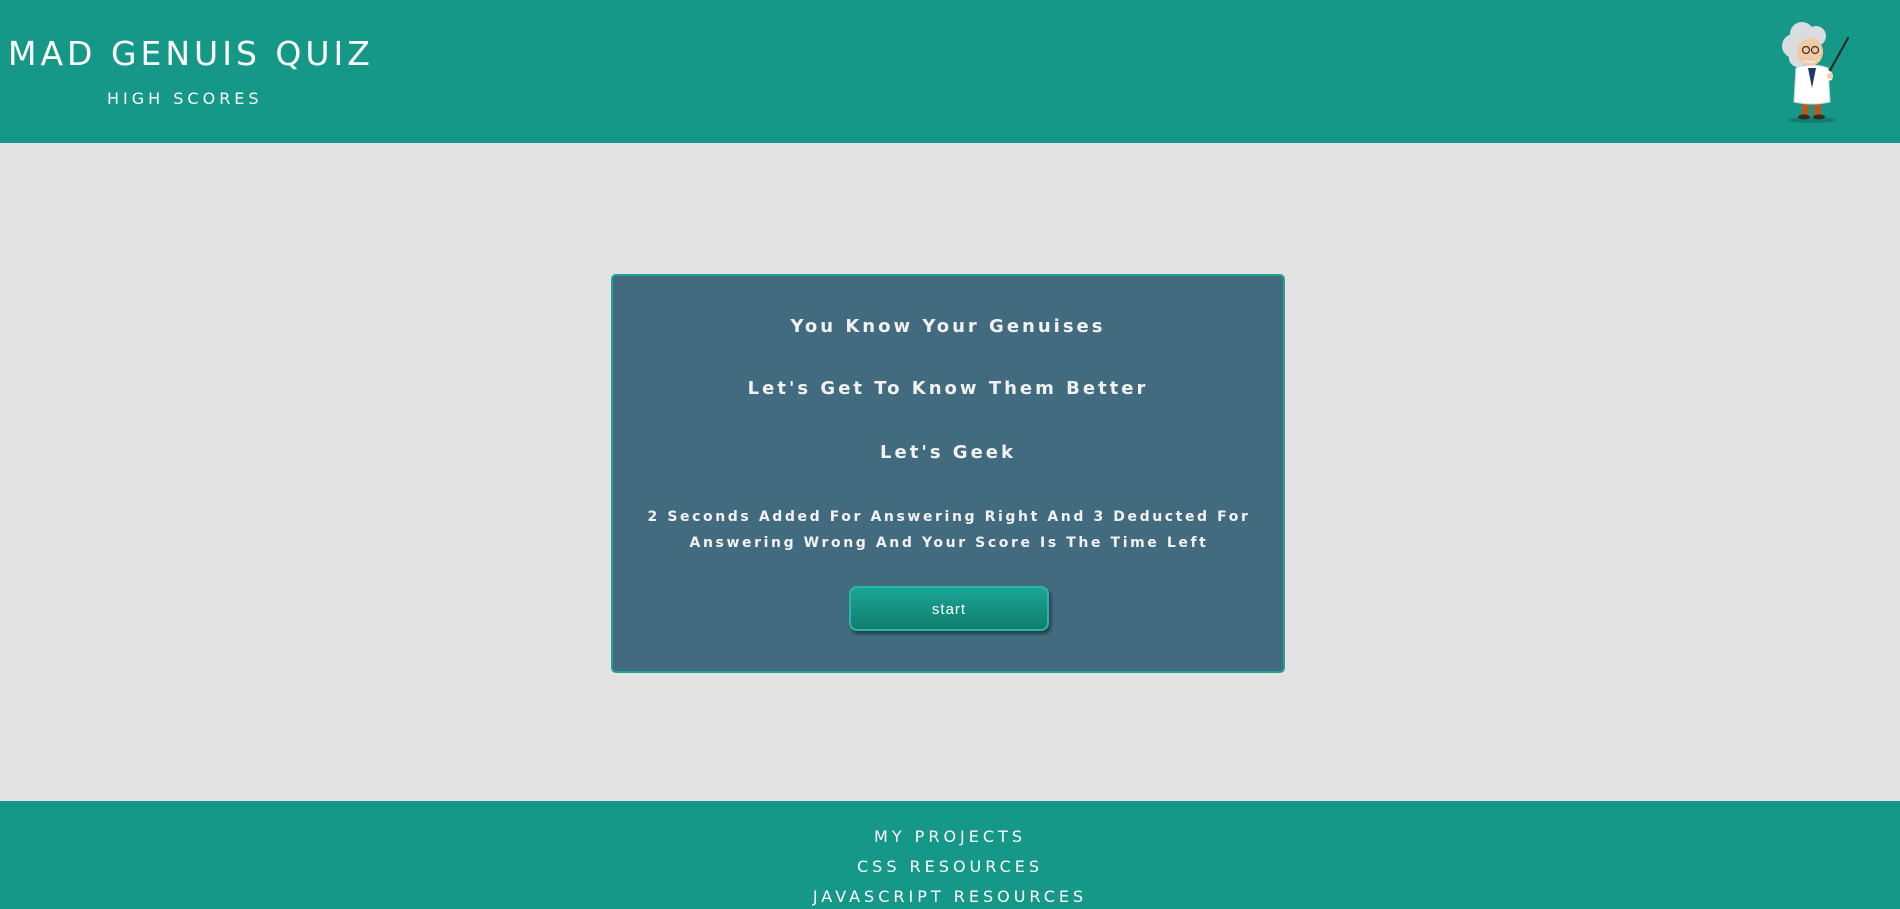 The height and width of the screenshot is (909, 1900). Describe the element at coordinates (185, 98) in the screenshot. I see `high-scores-link: HIGH SCORES` at that location.